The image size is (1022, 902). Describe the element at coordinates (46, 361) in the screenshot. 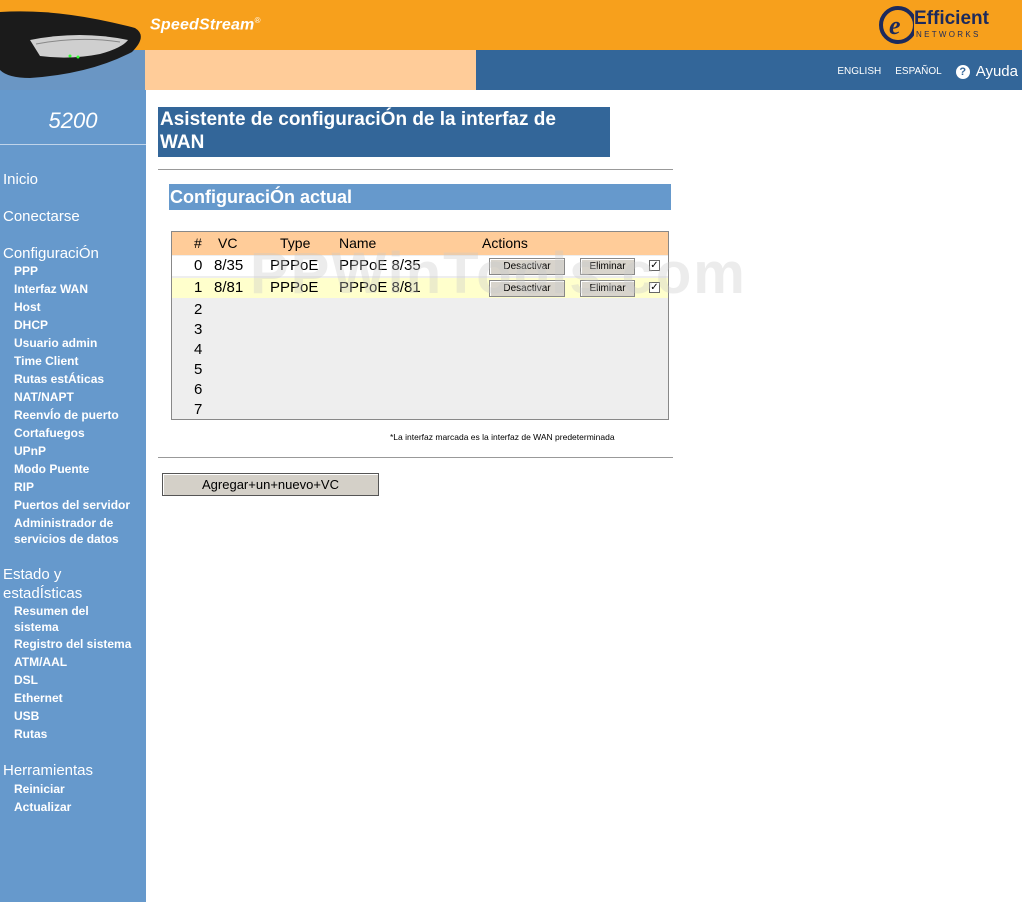

I see `nav-time-client: Time Client` at that location.